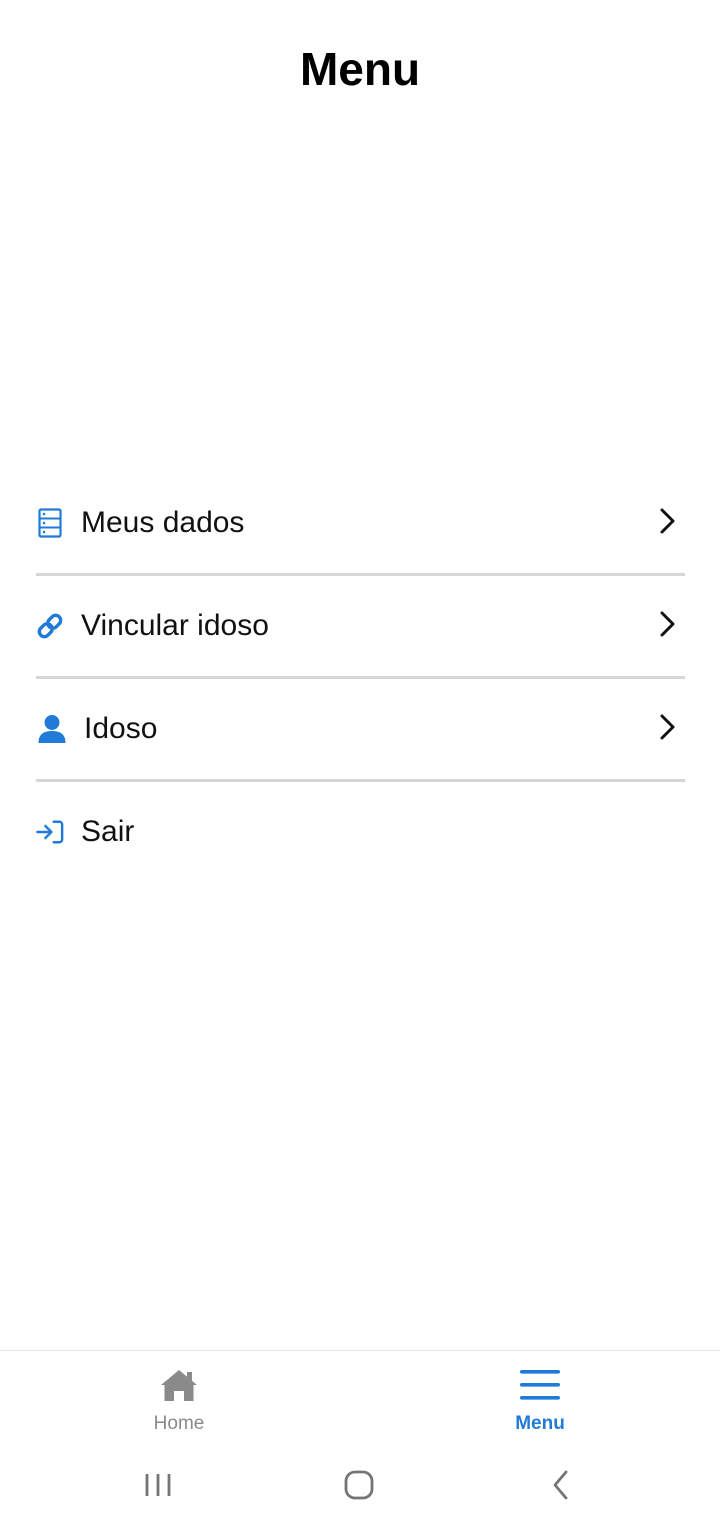 This screenshot has height=1520, width=720. Describe the element at coordinates (360, 1400) in the screenshot. I see `bottom-nav: Home Menu` at that location.